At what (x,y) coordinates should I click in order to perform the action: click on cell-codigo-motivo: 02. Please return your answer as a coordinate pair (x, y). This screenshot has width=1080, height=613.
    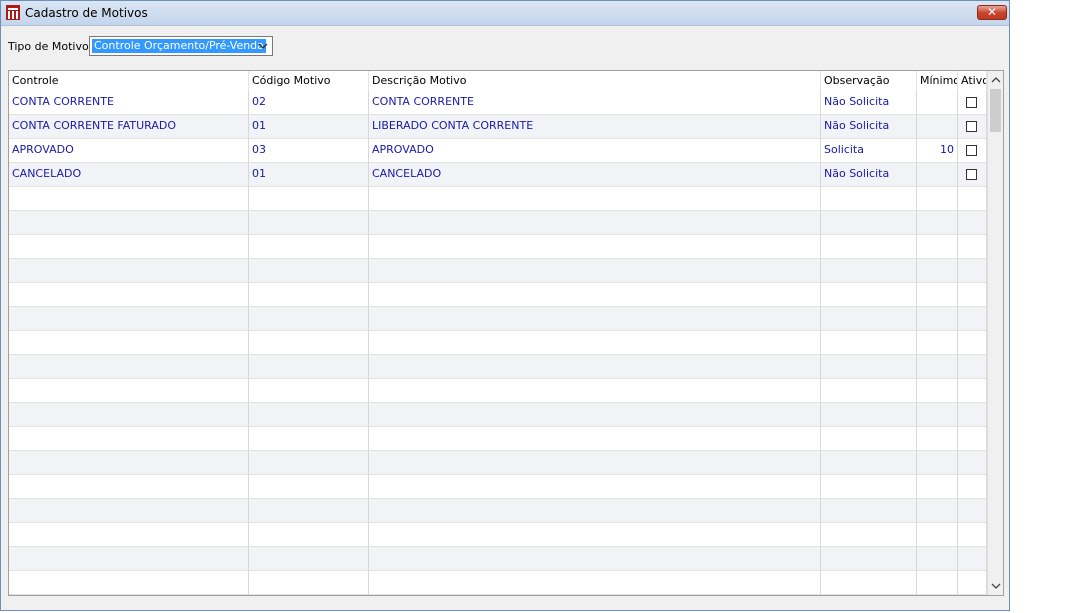
    Looking at the image, I should click on (309, 103).